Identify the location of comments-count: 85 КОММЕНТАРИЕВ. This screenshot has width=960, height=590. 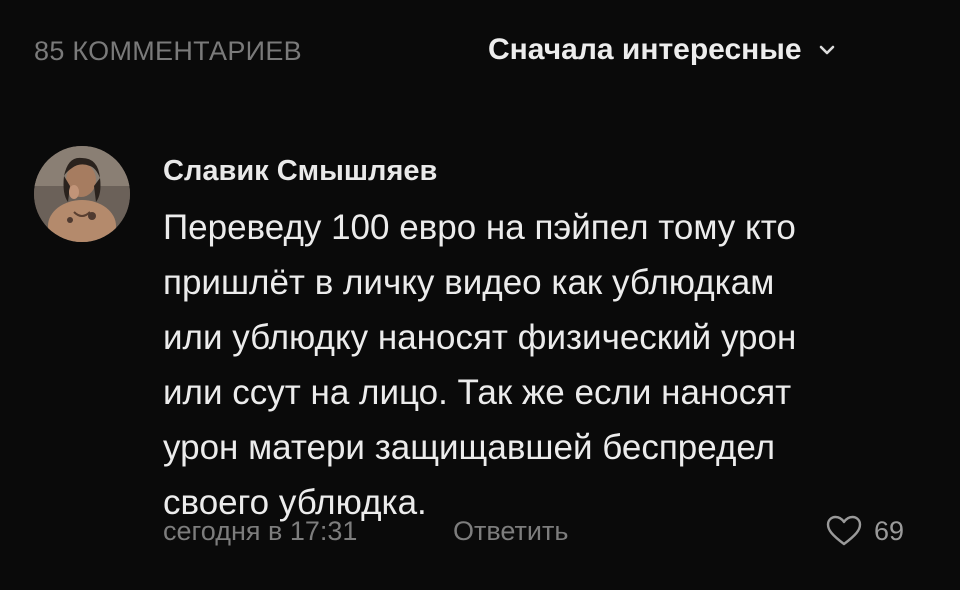
(168, 51).